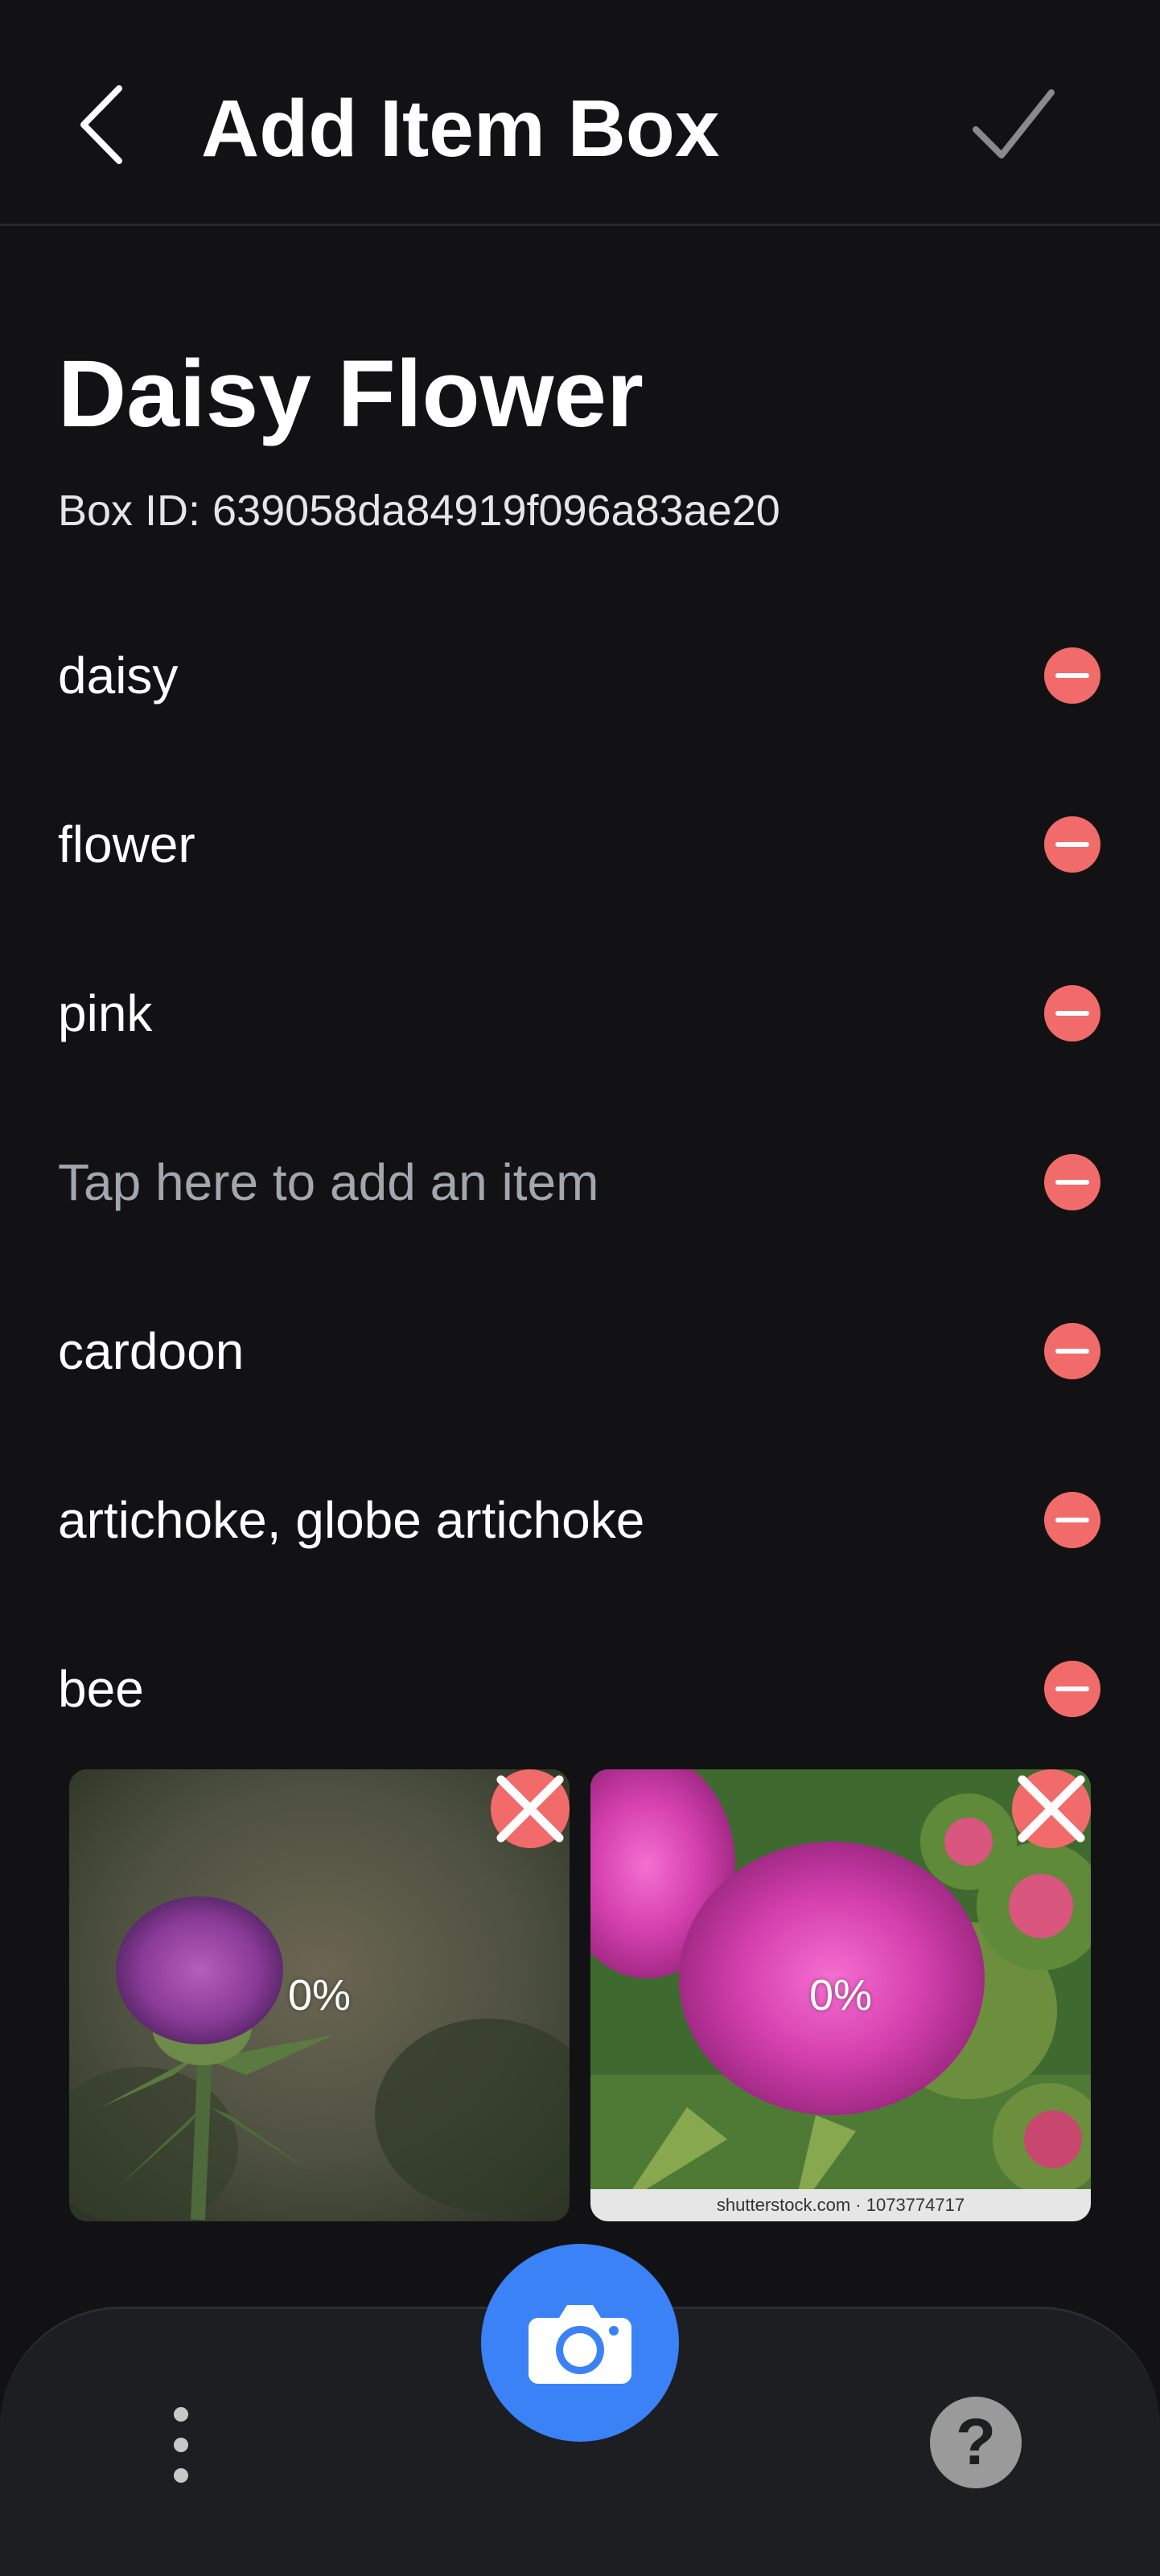 This screenshot has width=1160, height=2576. I want to click on camera-button, so click(580, 2343).